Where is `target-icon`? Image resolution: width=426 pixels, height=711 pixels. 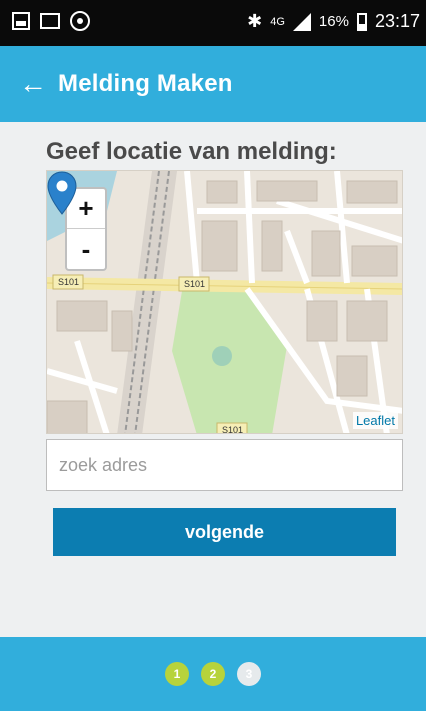
target-icon is located at coordinates (80, 21).